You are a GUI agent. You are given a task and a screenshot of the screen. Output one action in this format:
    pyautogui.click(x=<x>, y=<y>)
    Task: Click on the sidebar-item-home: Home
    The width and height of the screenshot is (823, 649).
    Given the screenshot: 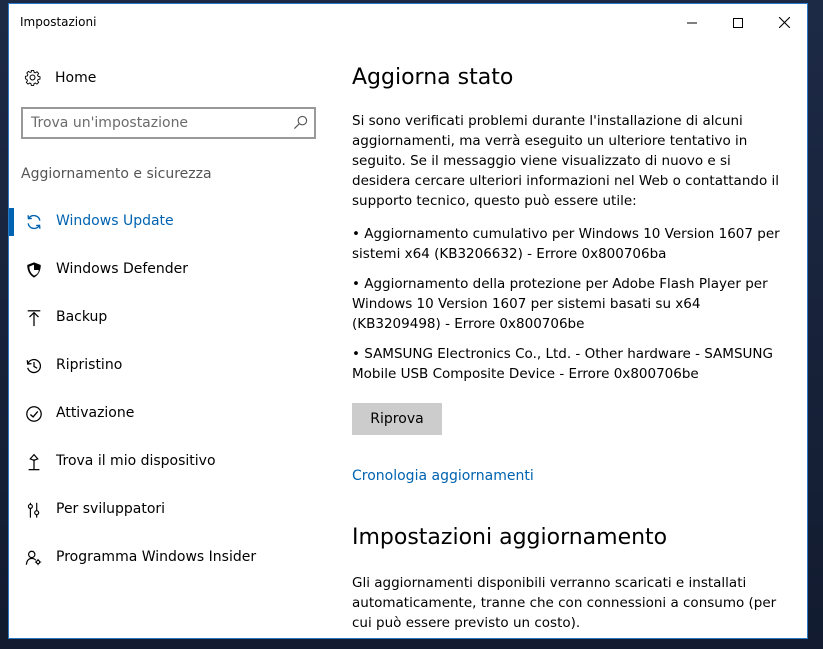 What is the action you would take?
    pyautogui.click(x=174, y=78)
    